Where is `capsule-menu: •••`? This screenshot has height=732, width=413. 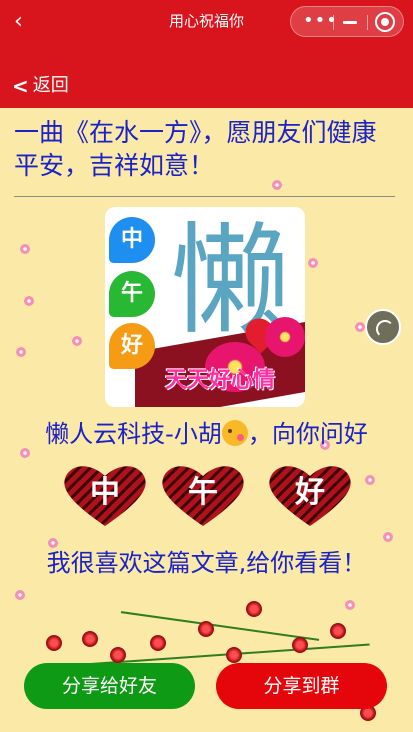
capsule-menu: ••• is located at coordinates (347, 21).